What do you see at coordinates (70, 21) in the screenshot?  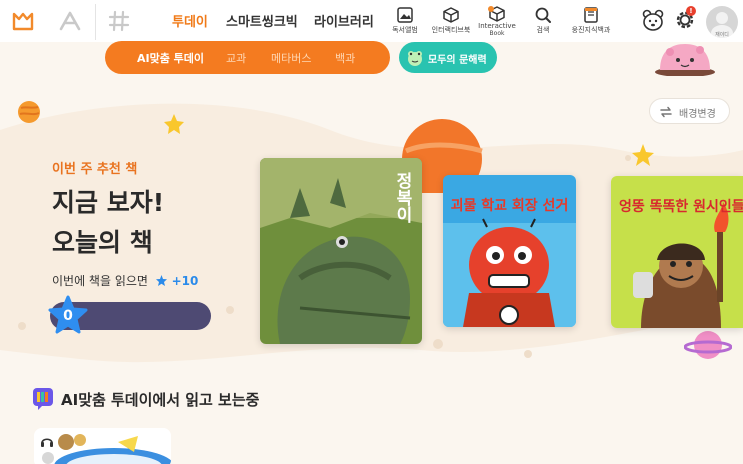 I see `ai-logo-icon` at bounding box center [70, 21].